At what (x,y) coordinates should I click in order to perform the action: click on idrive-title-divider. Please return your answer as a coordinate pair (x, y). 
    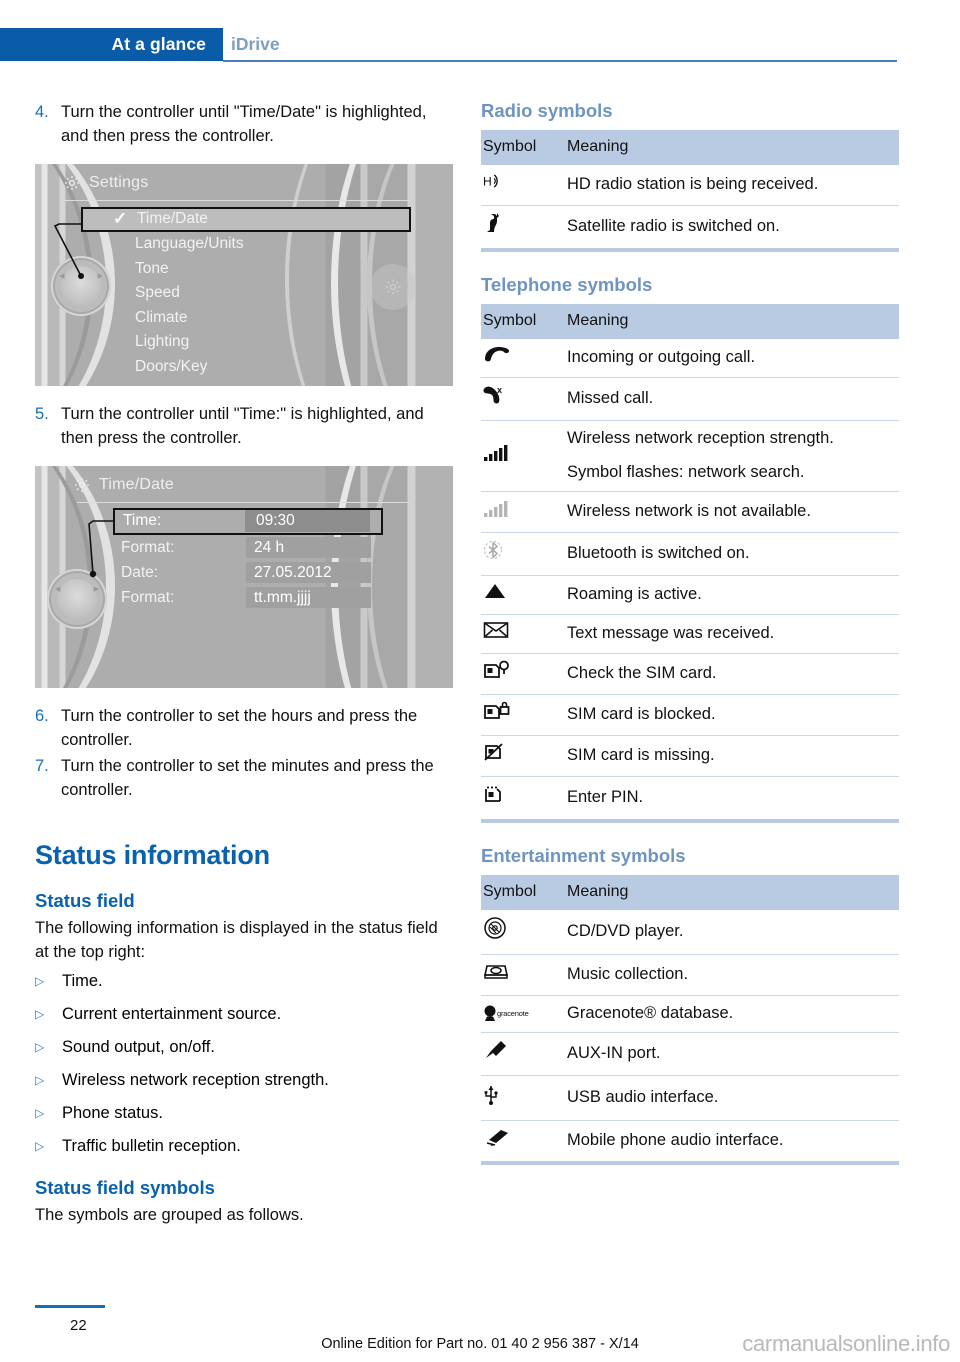
    Looking at the image, I should click on (243, 502).